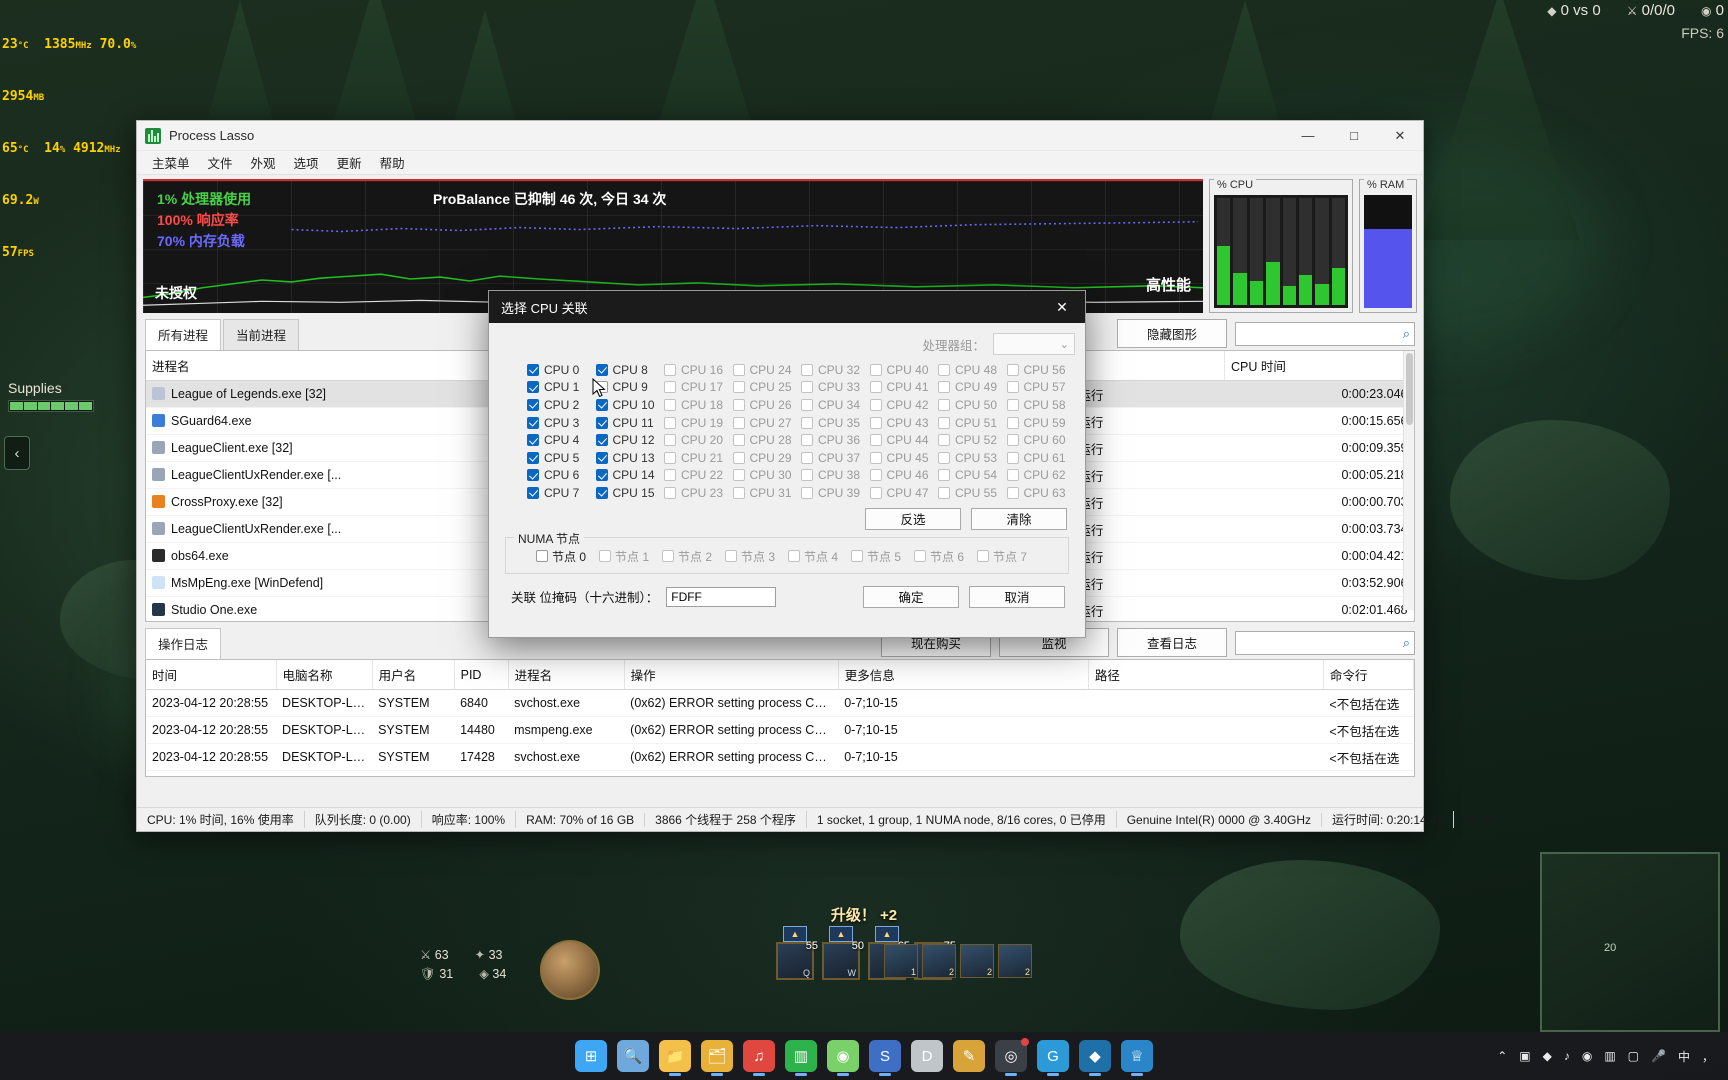 Image resolution: width=1728 pixels, height=1080 pixels. Describe the element at coordinates (1630, 942) in the screenshot. I see `minimap: 20` at that location.